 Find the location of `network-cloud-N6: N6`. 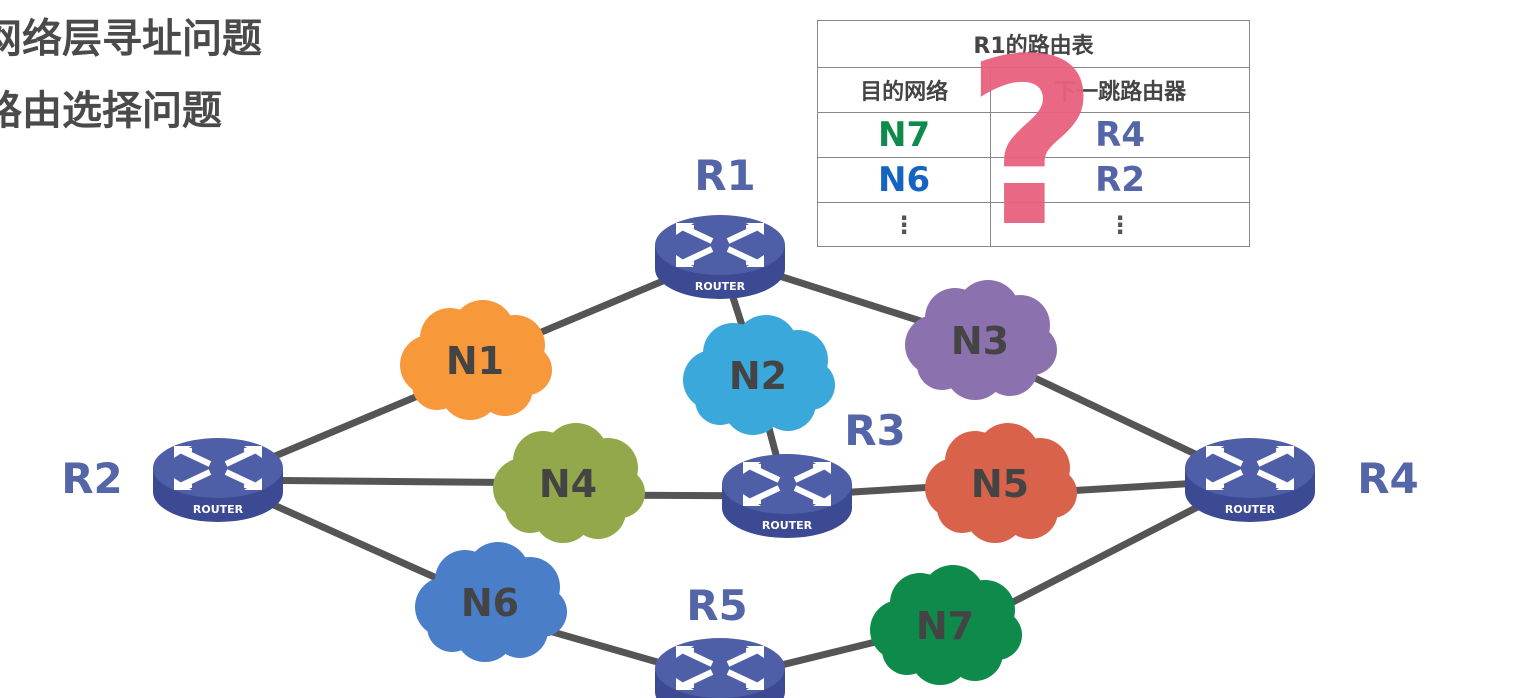

network-cloud-N6: N6 is located at coordinates (491, 602).